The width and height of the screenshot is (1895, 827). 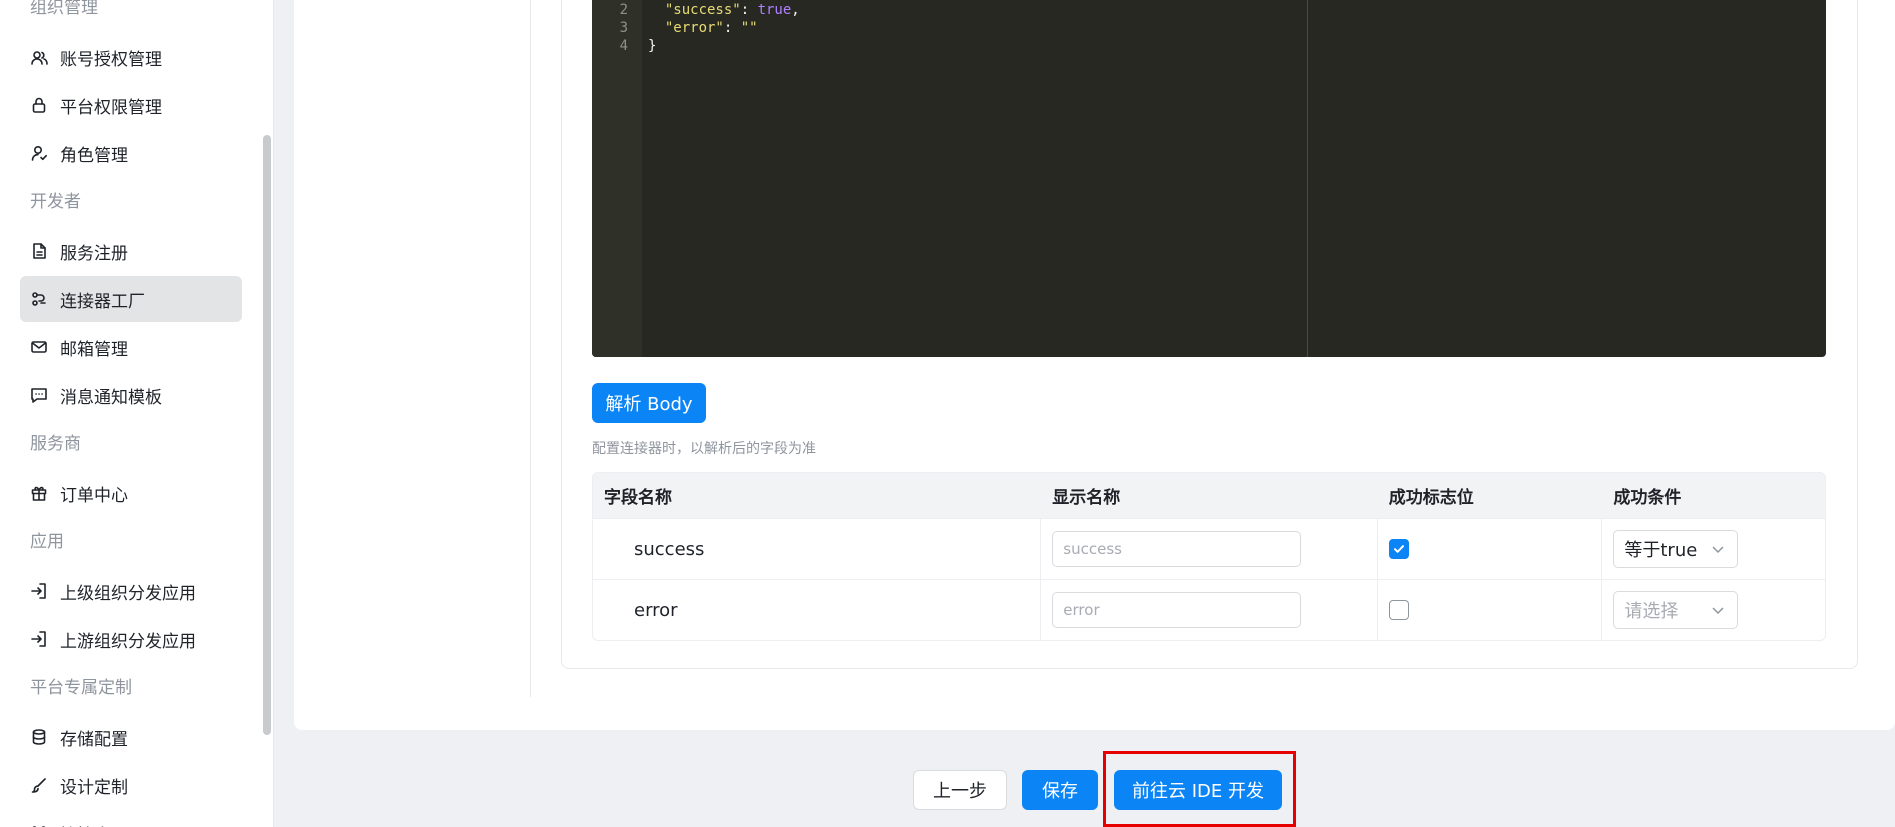 I want to click on database-icon, so click(x=39, y=737).